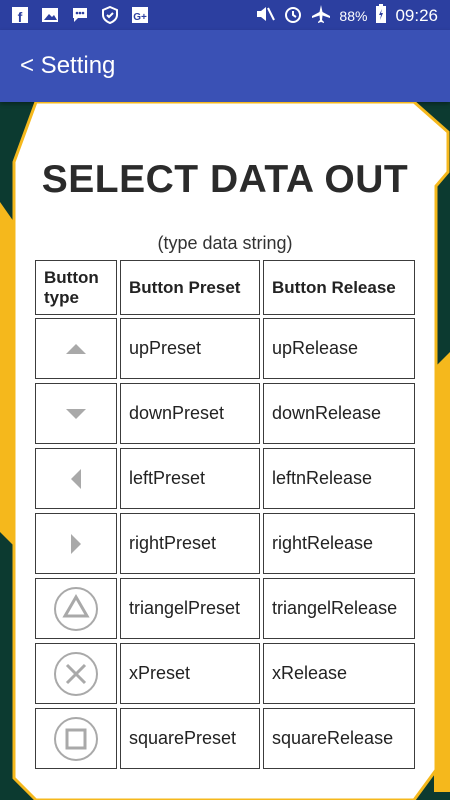 This screenshot has height=800, width=450. I want to click on table-header-button-release: Button Release, so click(339, 287).